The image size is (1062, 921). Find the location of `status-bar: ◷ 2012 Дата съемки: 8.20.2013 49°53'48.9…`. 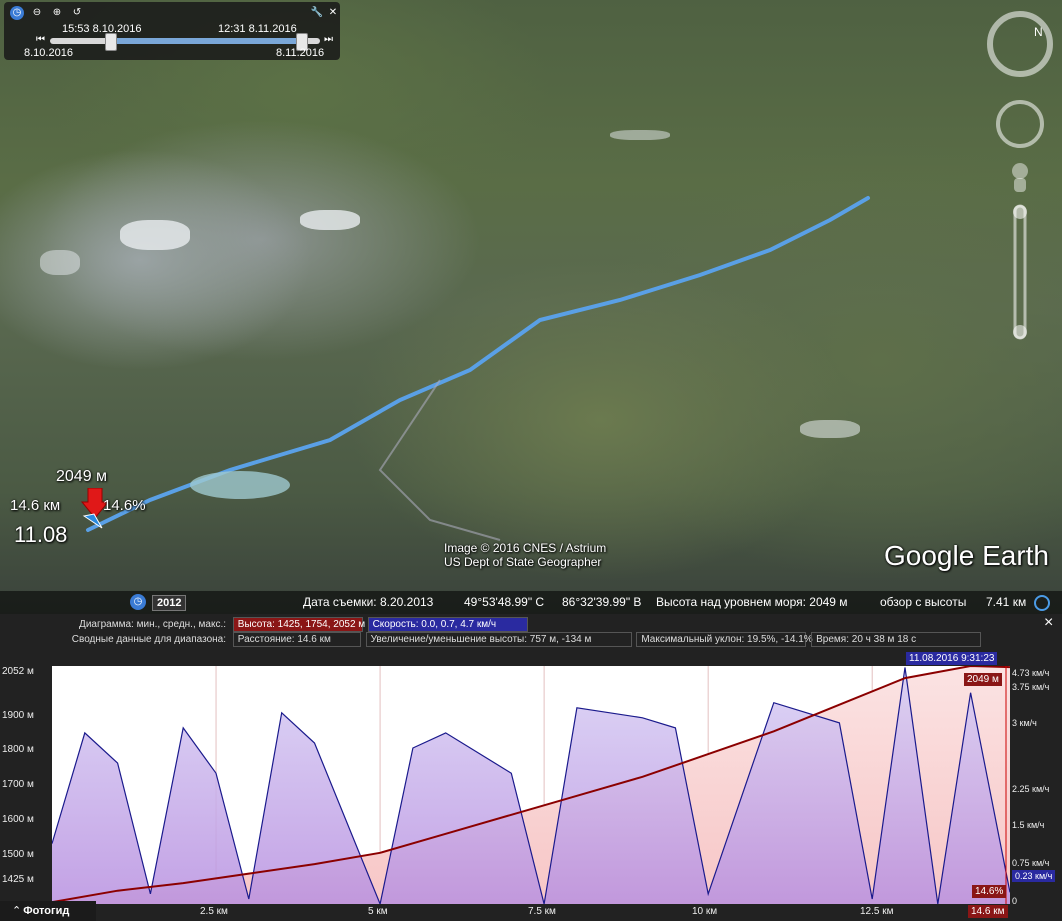

status-bar: ◷ 2012 Дата съемки: 8.20.2013 49°53'48.9… is located at coordinates (531, 602).